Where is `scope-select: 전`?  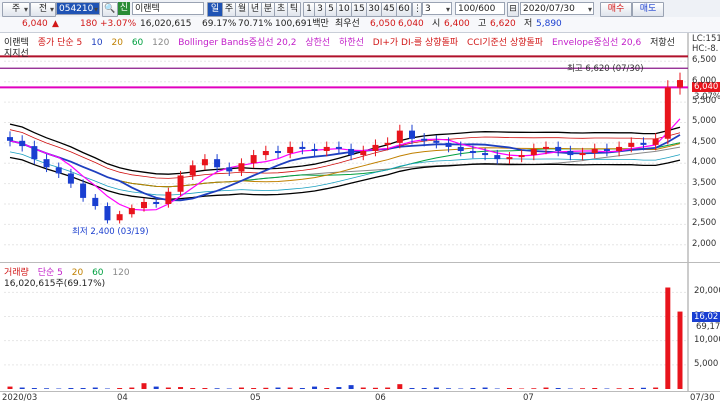 scope-select: 전 is located at coordinates (43, 9).